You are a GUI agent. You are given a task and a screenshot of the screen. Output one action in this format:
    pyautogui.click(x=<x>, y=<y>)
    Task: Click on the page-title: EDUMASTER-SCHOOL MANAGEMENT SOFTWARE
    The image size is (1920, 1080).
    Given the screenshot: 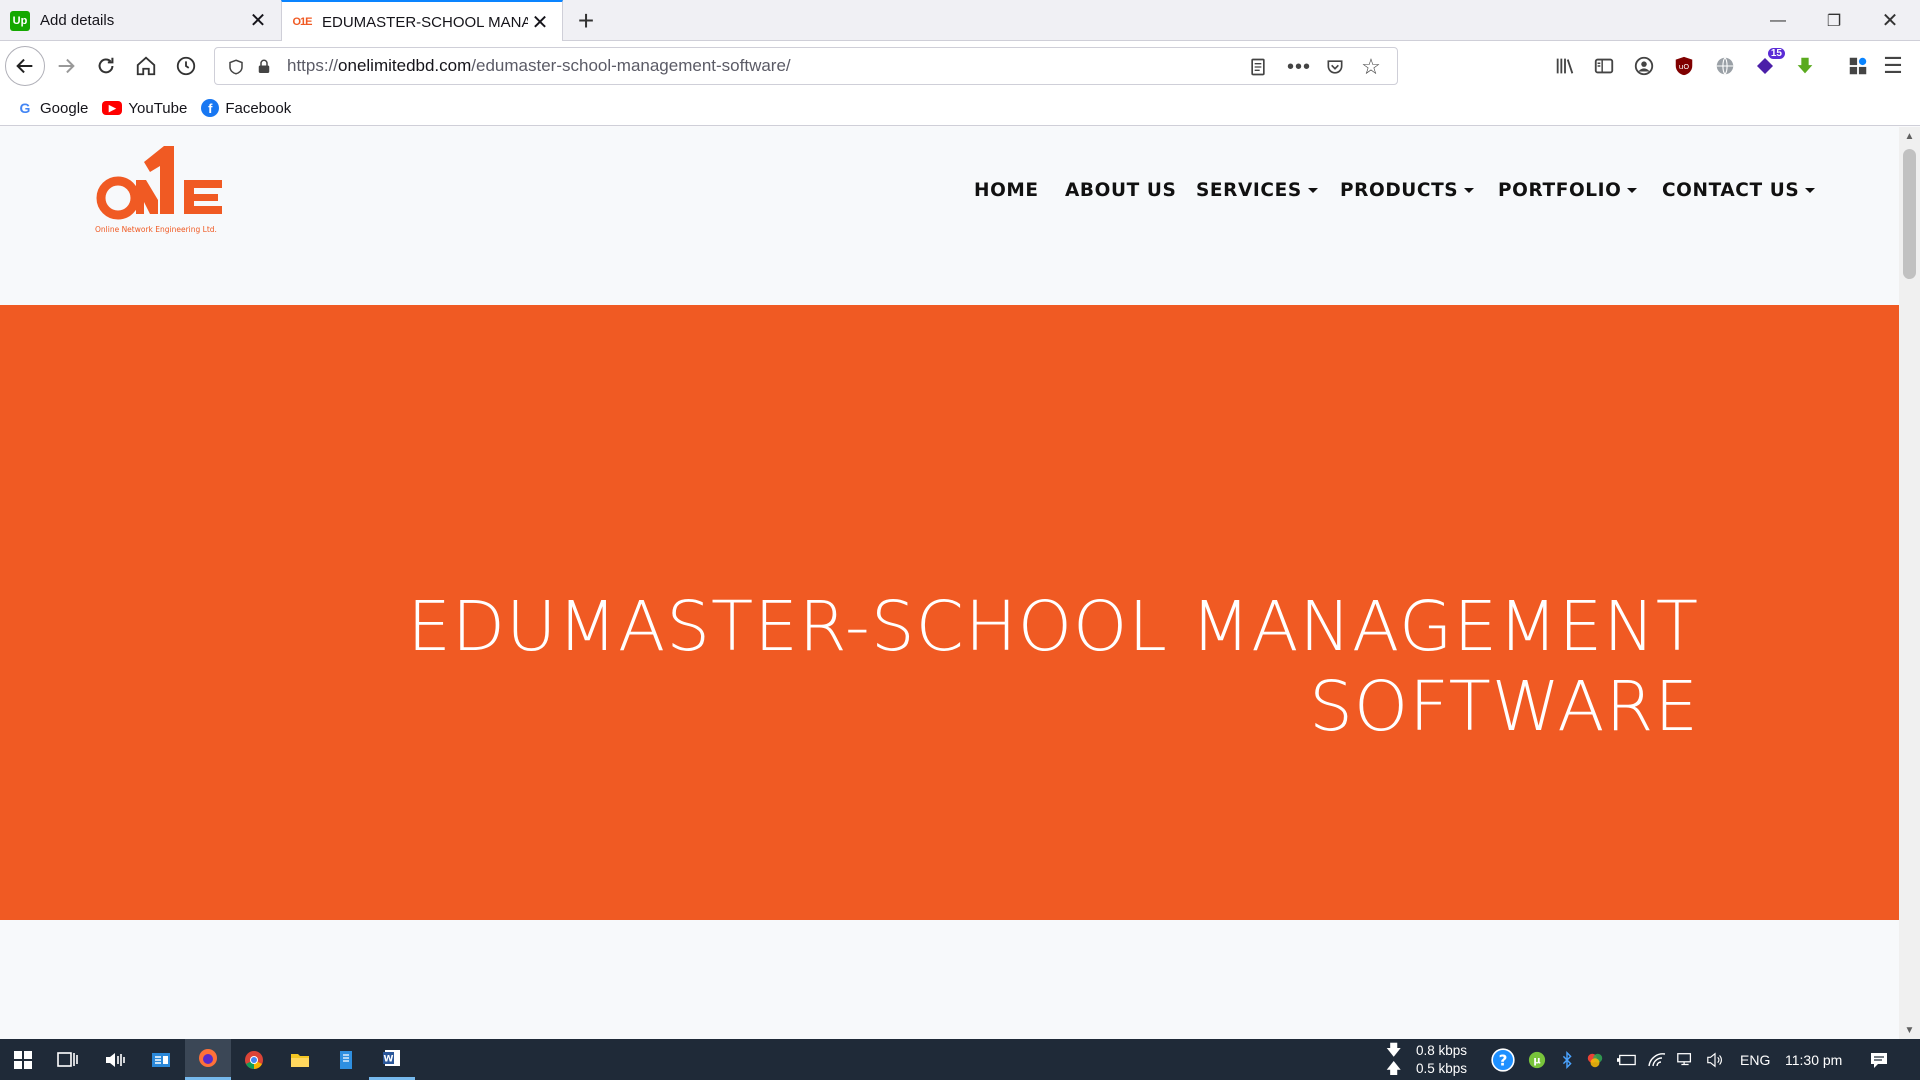 What is the action you would take?
    pyautogui.click(x=1049, y=667)
    